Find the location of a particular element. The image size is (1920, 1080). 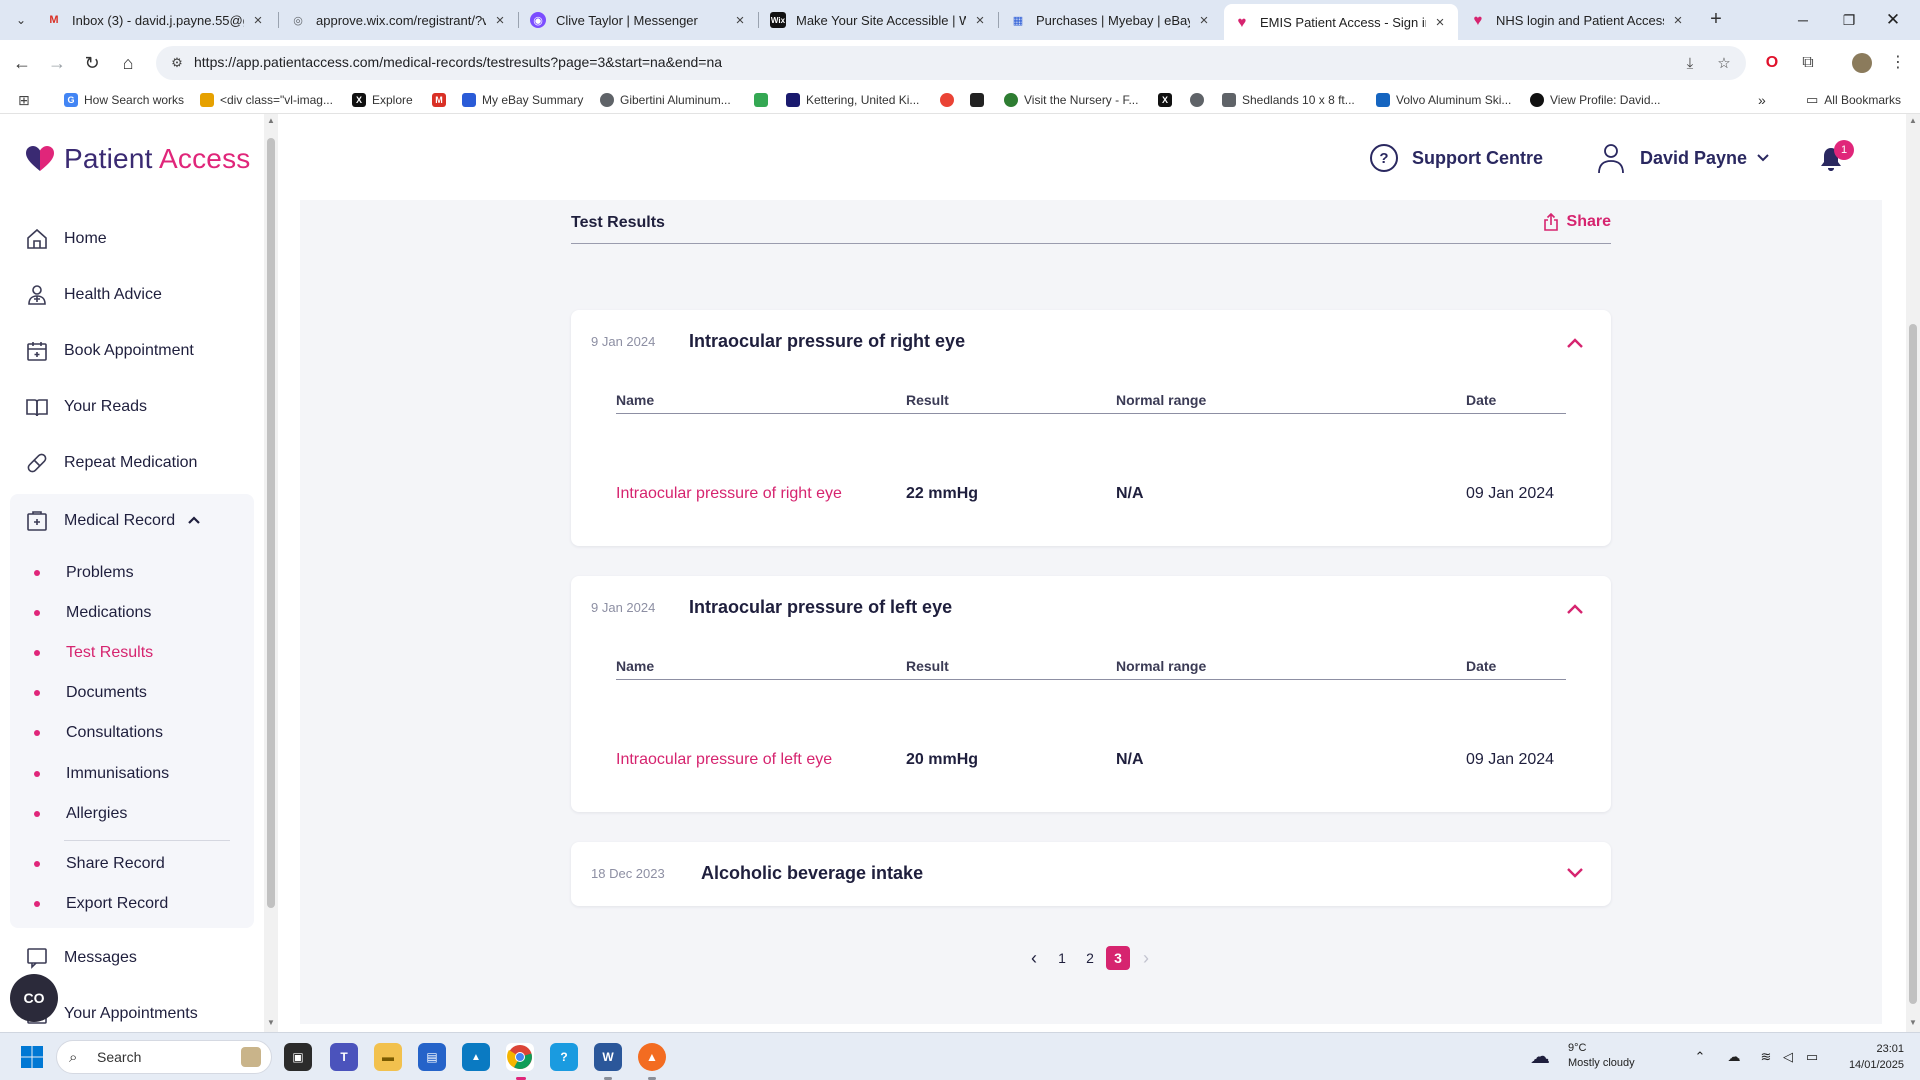

pagination-prev-button: ‹ is located at coordinates (1034, 958).